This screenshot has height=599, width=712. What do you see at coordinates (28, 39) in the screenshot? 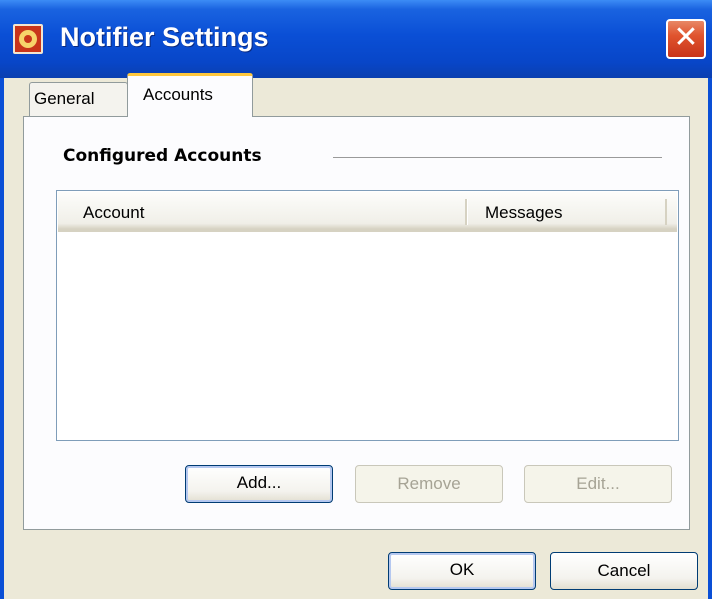
I see `notifier-app-icon` at bounding box center [28, 39].